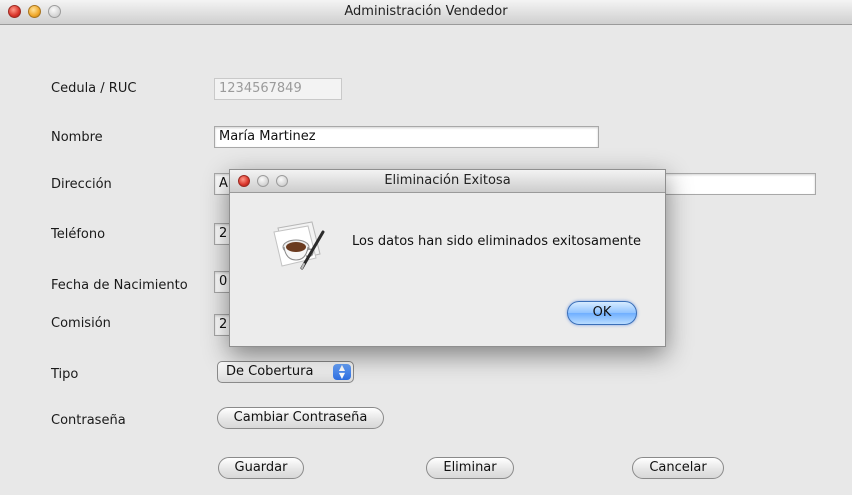  What do you see at coordinates (88, 420) in the screenshot?
I see `contrasena-label: Contraseña` at bounding box center [88, 420].